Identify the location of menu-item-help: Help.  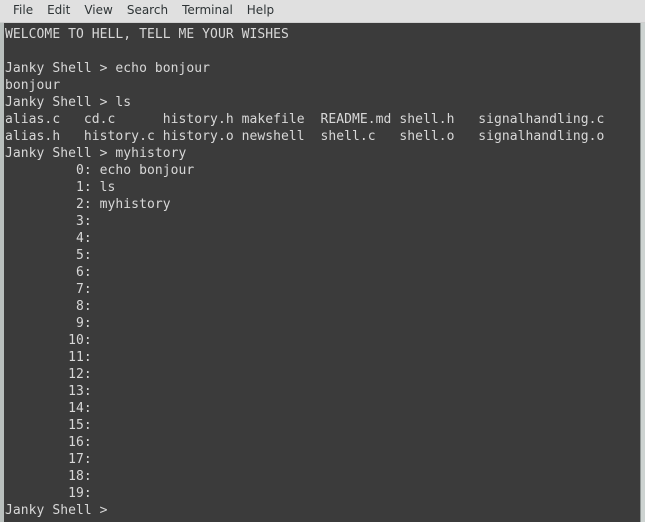
(260, 11).